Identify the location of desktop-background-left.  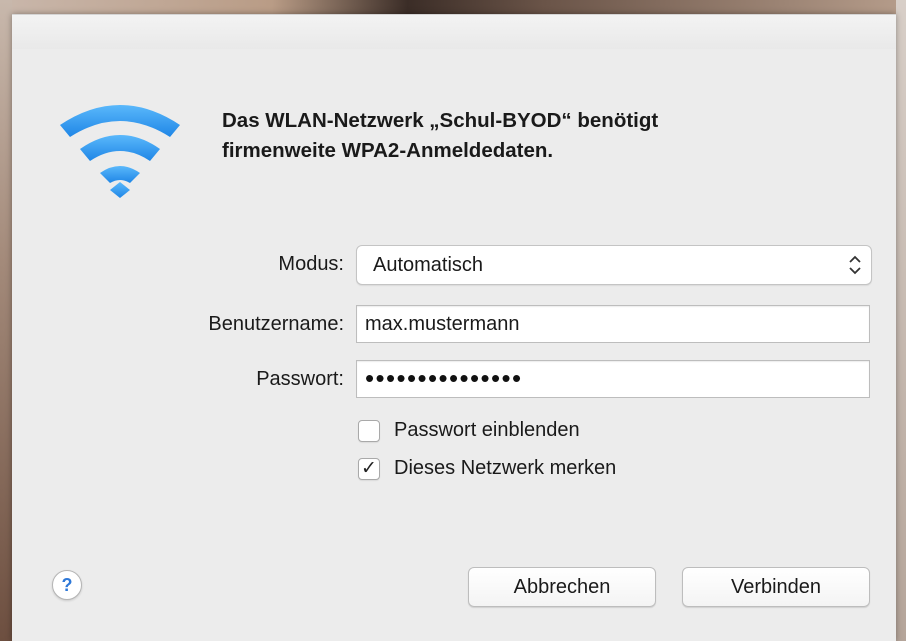
(6, 320).